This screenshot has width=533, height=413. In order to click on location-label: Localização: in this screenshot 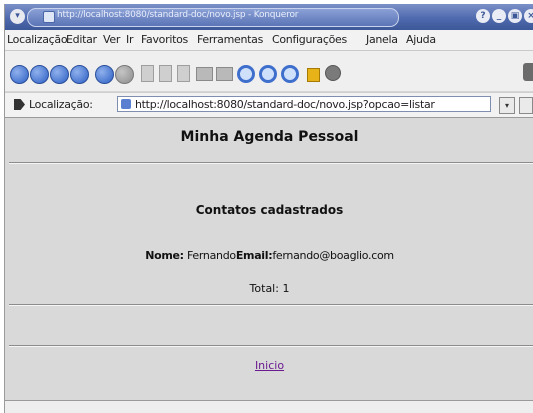, I will do `click(61, 104)`.